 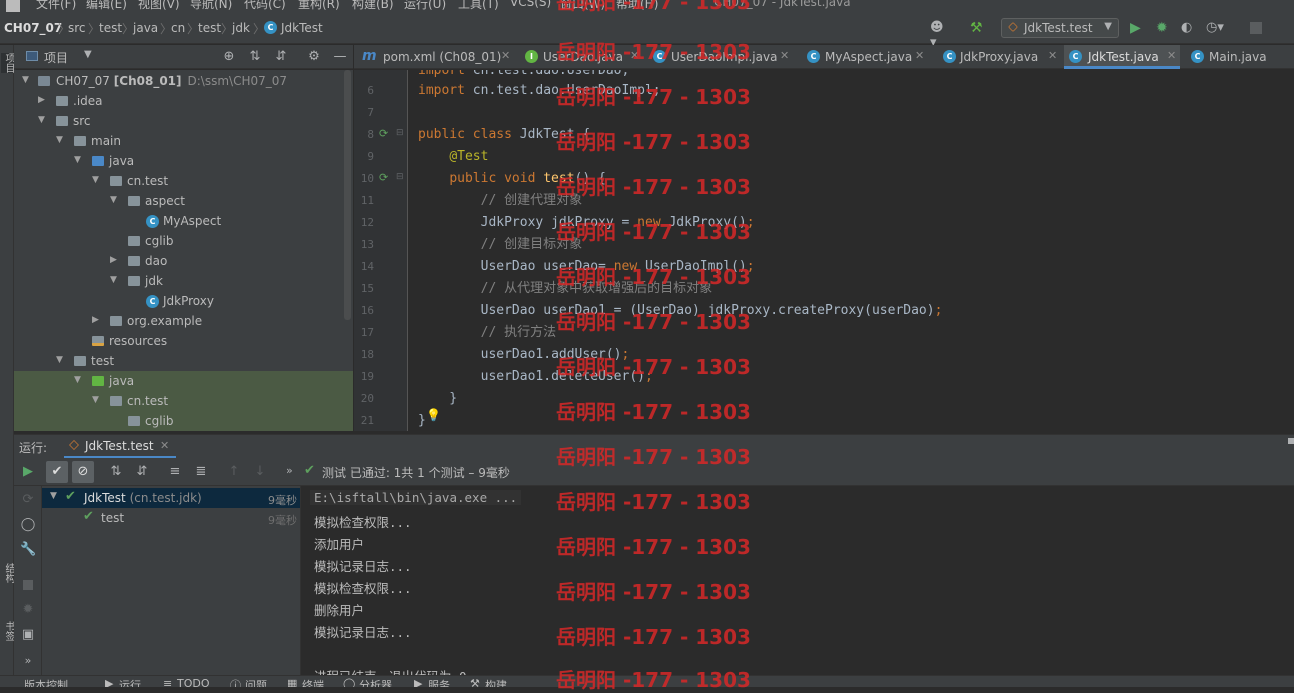 What do you see at coordinates (77, 28) in the screenshot?
I see `breadcrumb-src: src` at bounding box center [77, 28].